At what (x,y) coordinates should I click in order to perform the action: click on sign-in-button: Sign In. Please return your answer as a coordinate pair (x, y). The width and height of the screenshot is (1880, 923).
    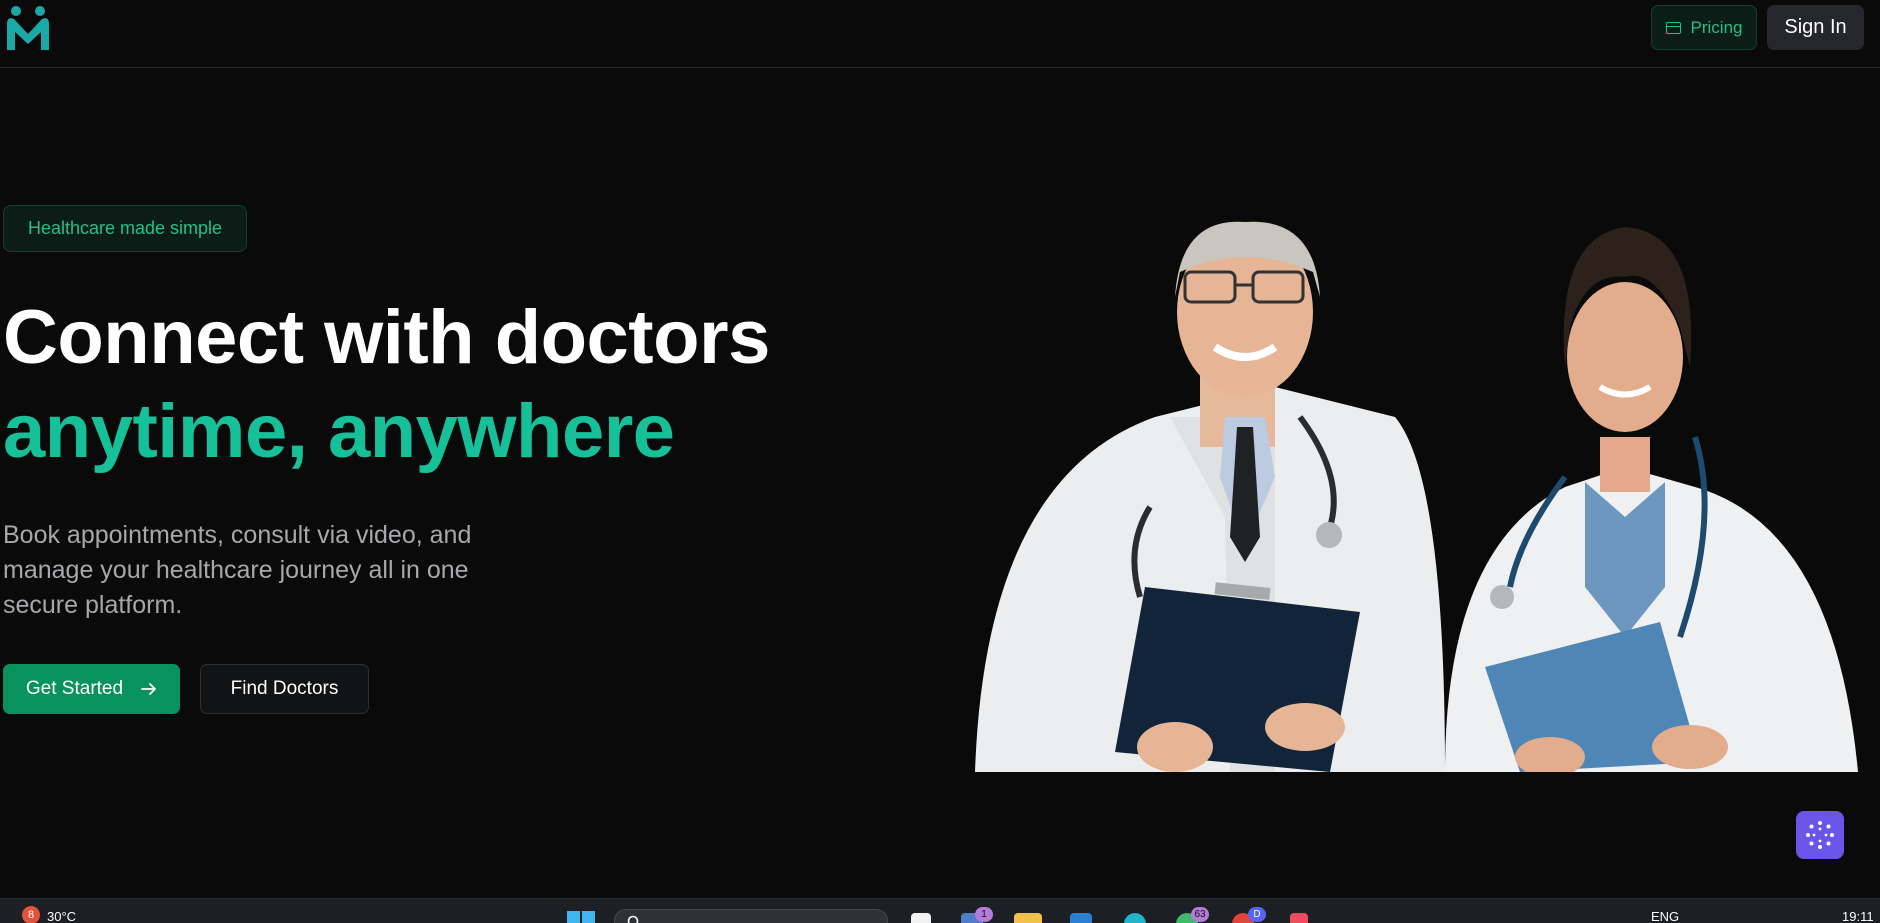
    Looking at the image, I should click on (1815, 27).